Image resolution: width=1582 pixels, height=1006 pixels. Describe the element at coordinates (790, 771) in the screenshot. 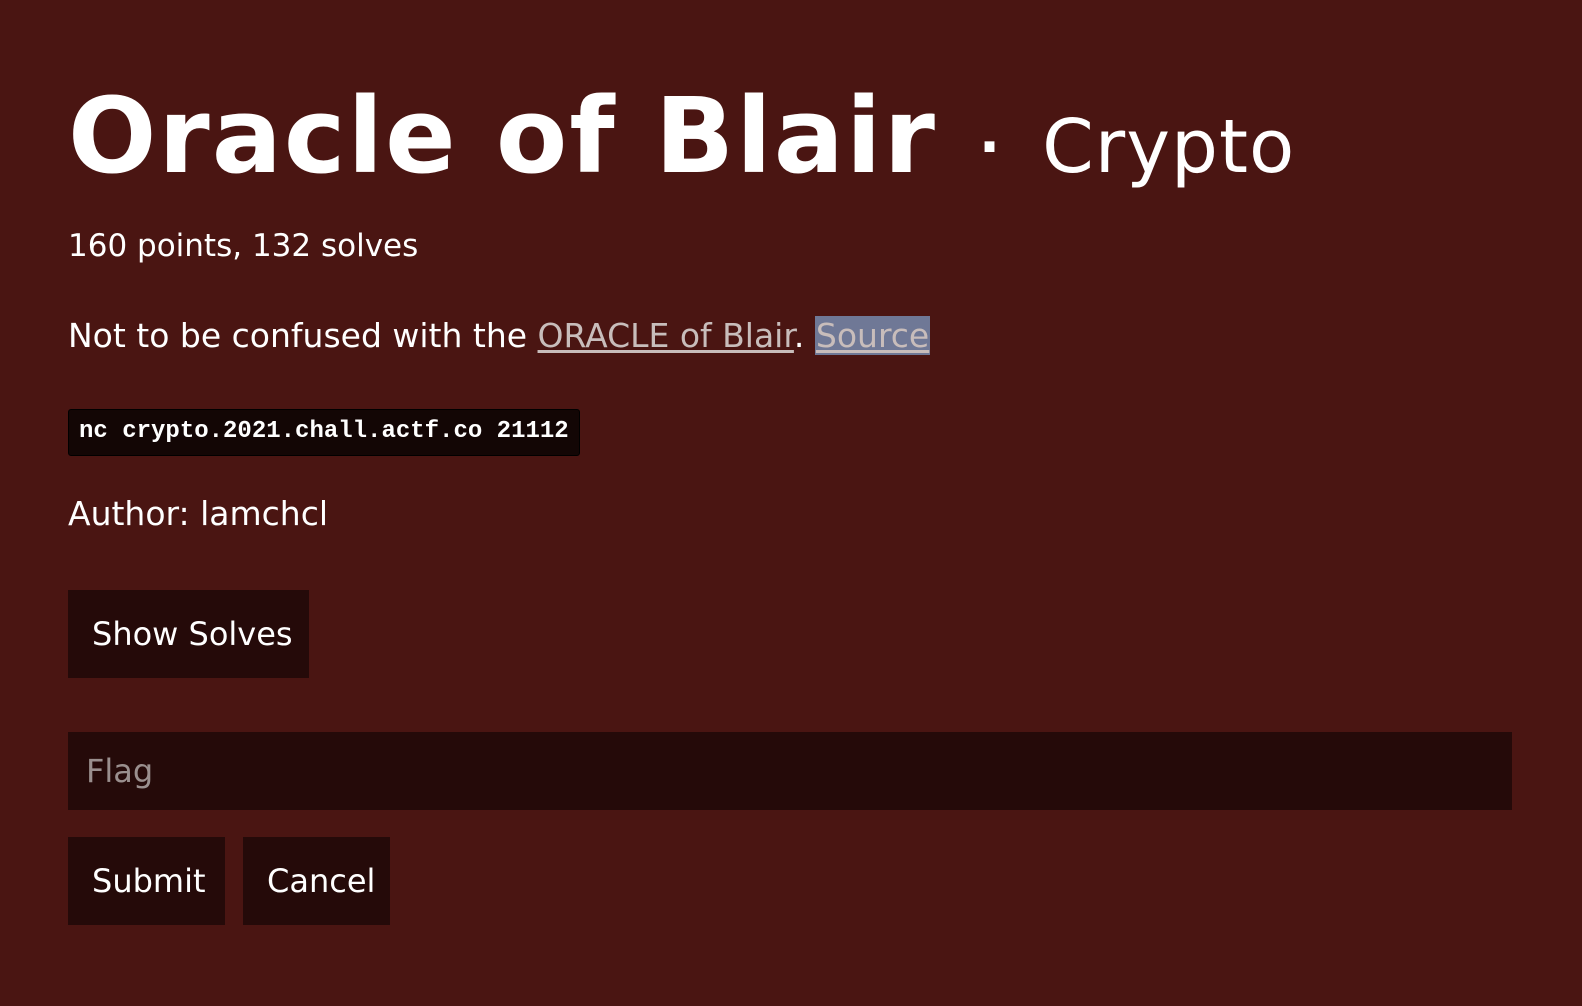

I see `flag-input` at that location.